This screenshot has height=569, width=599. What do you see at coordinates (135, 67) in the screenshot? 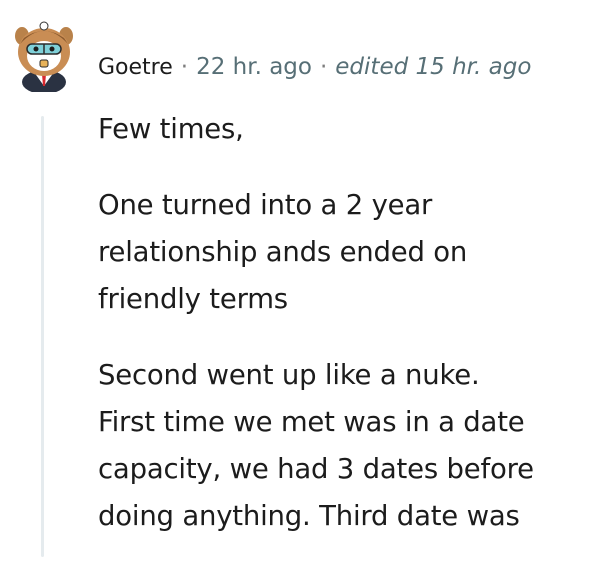
I see `author-username: Goetre` at bounding box center [135, 67].